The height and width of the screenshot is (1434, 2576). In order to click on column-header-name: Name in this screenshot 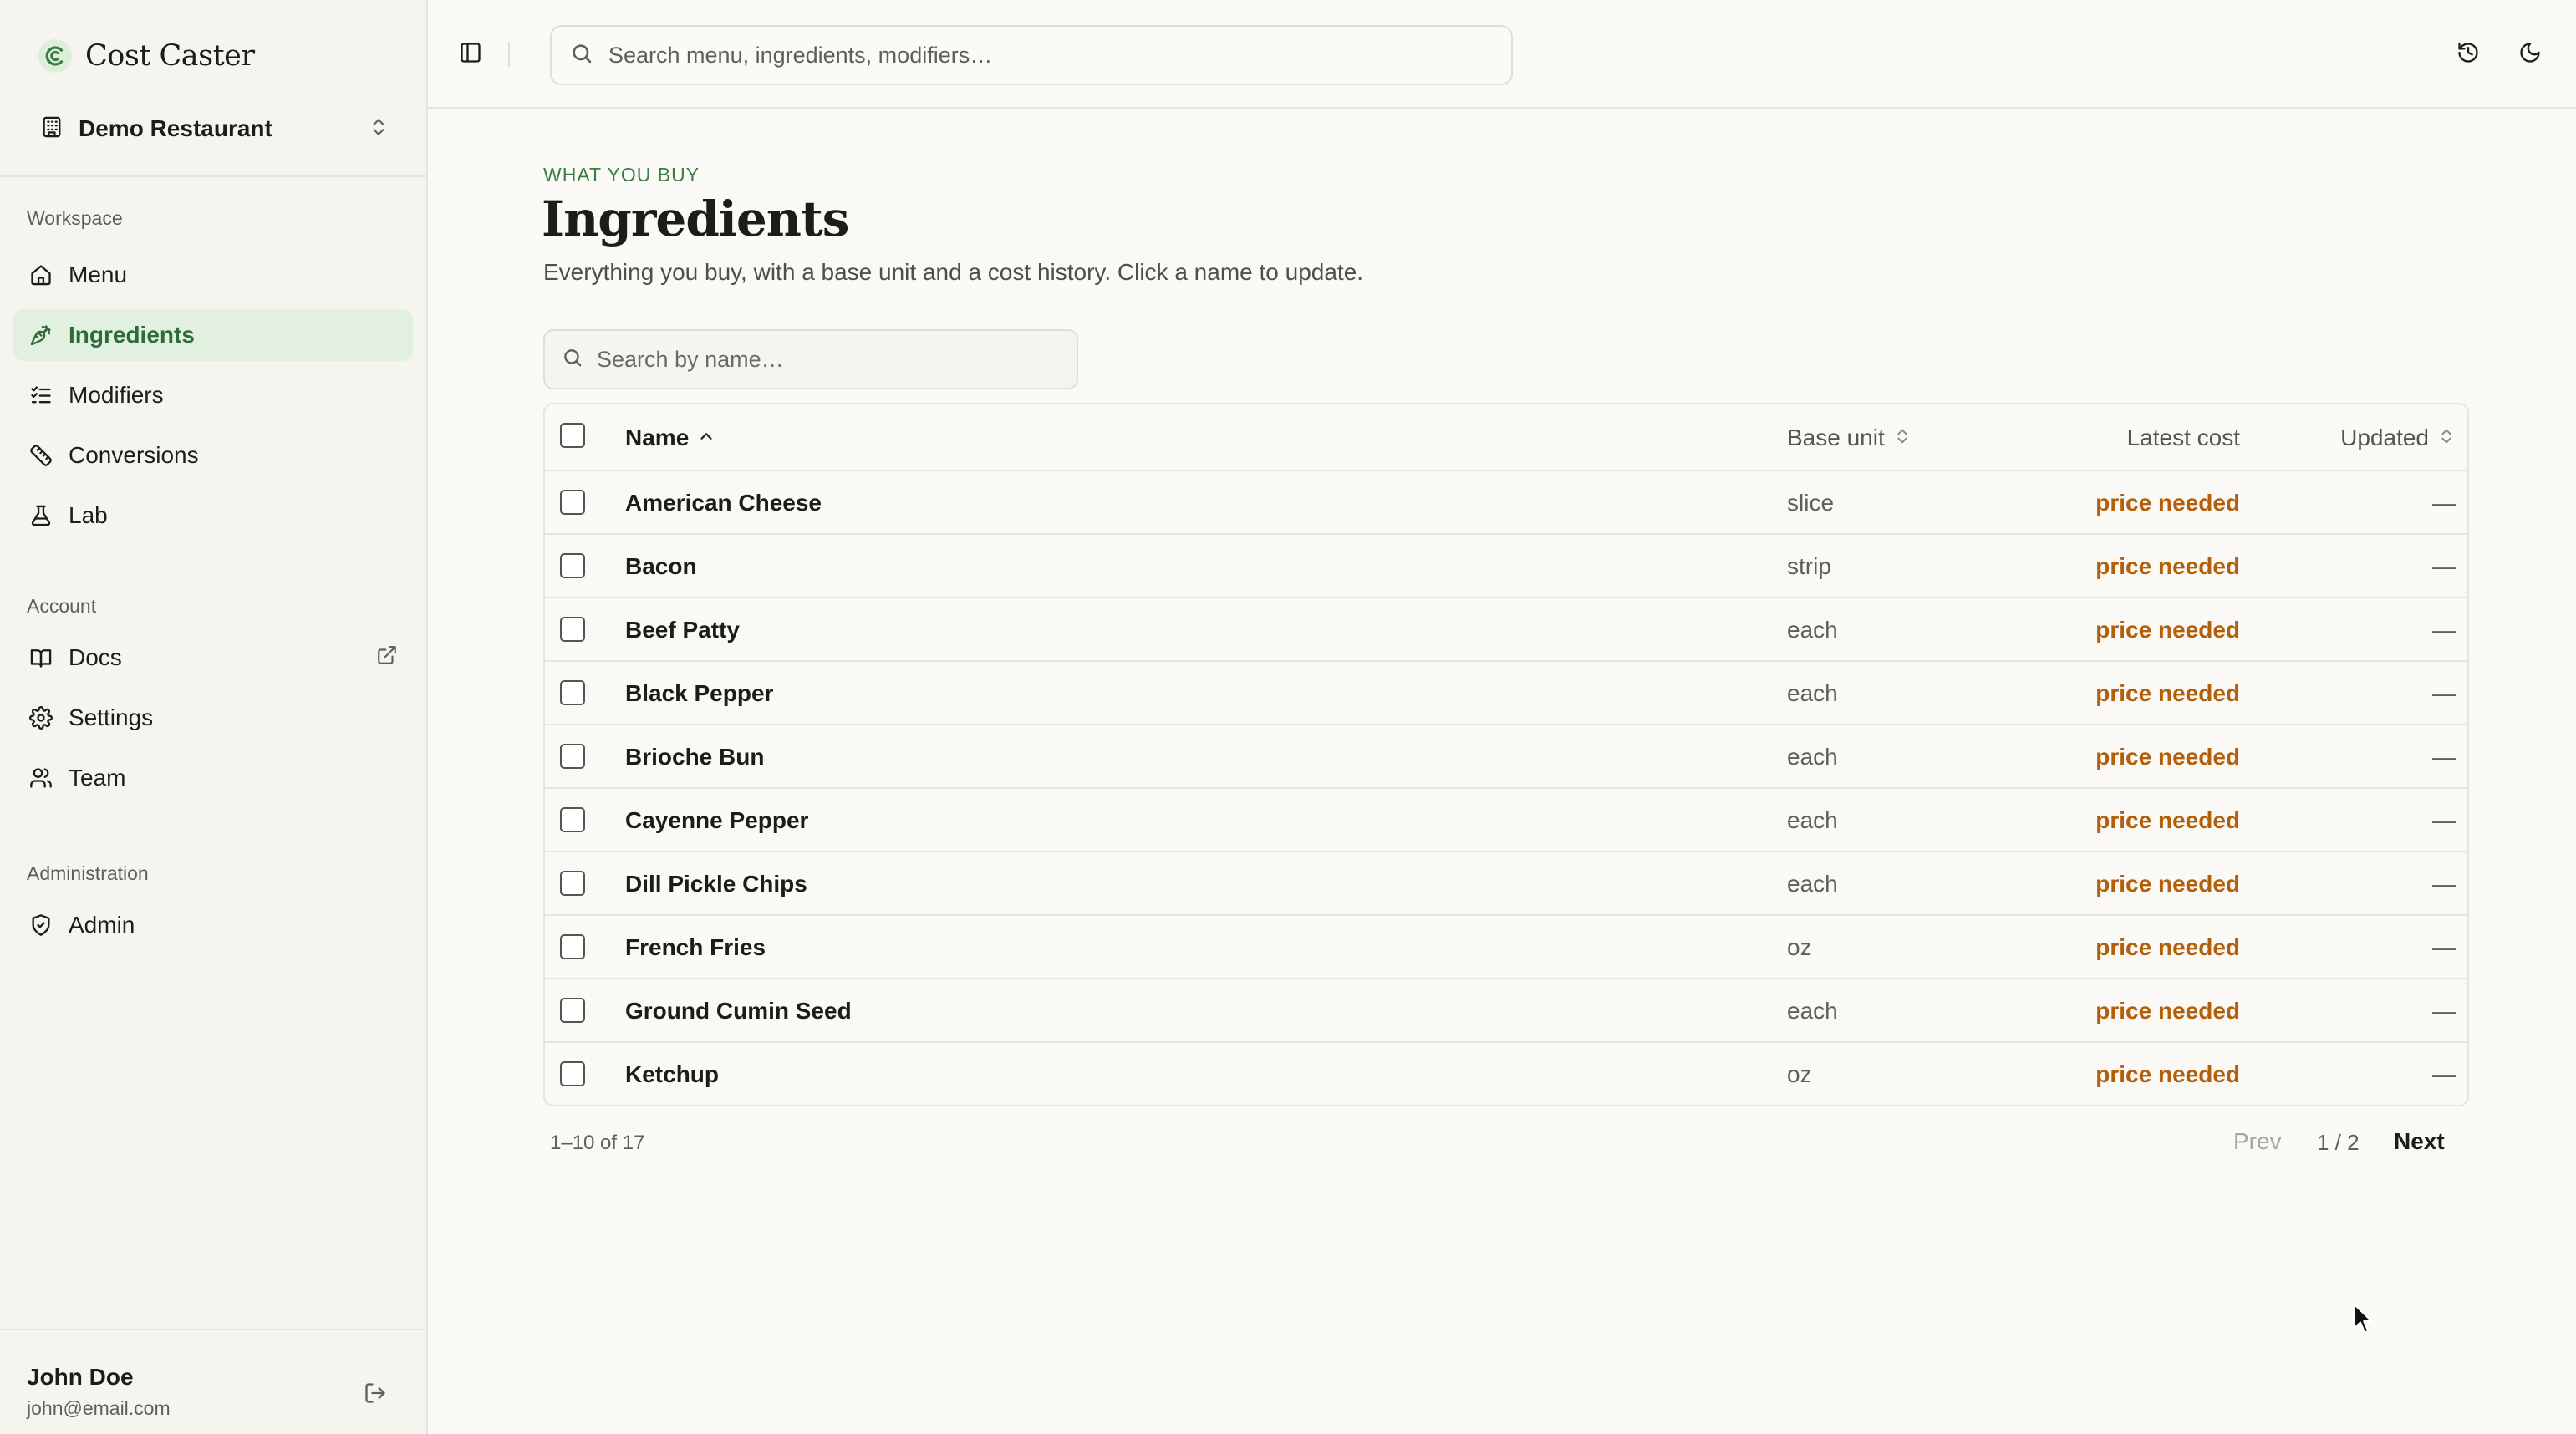, I will do `click(670, 438)`.